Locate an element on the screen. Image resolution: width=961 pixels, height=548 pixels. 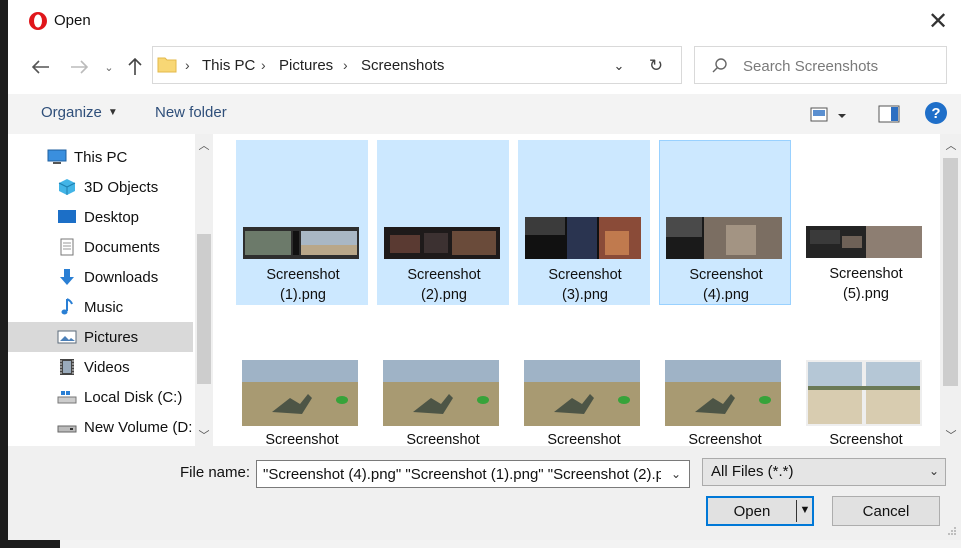
file-item: Screenshot (3).png is located at coordinates (584, 222).